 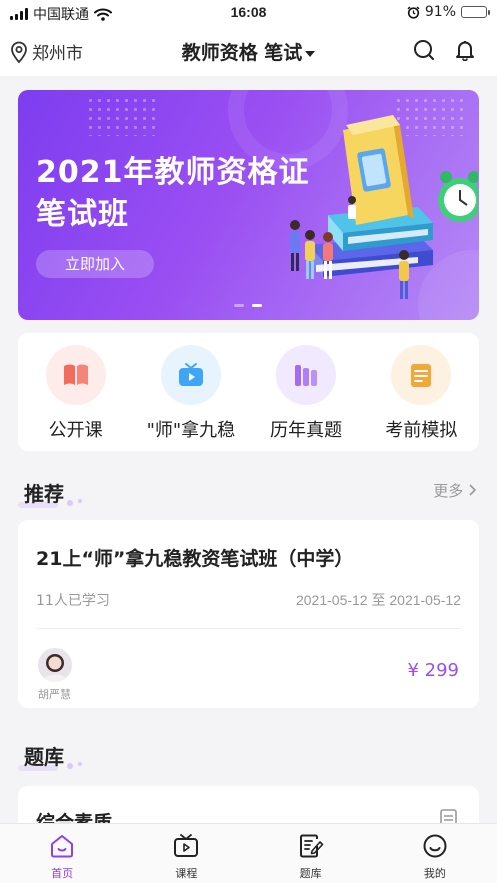 I want to click on top-navbar: 郑州市 教师资格 笔试, so click(x=248, y=51).